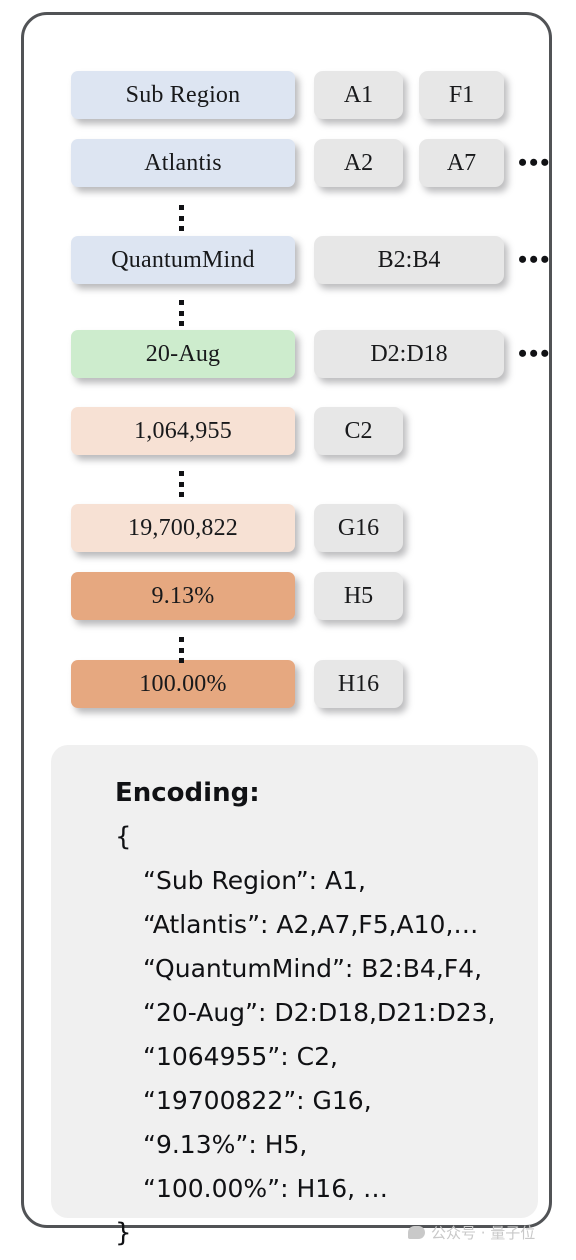 This screenshot has height=1260, width=576. I want to click on chat-bubble-icon, so click(416, 1232).